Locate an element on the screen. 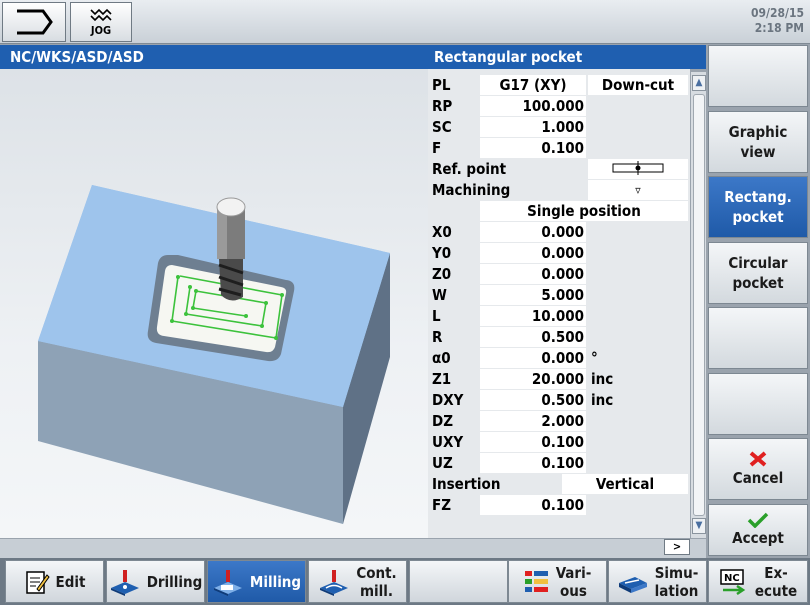 The height and width of the screenshot is (605, 810). milling-button: Milling is located at coordinates (256, 581).